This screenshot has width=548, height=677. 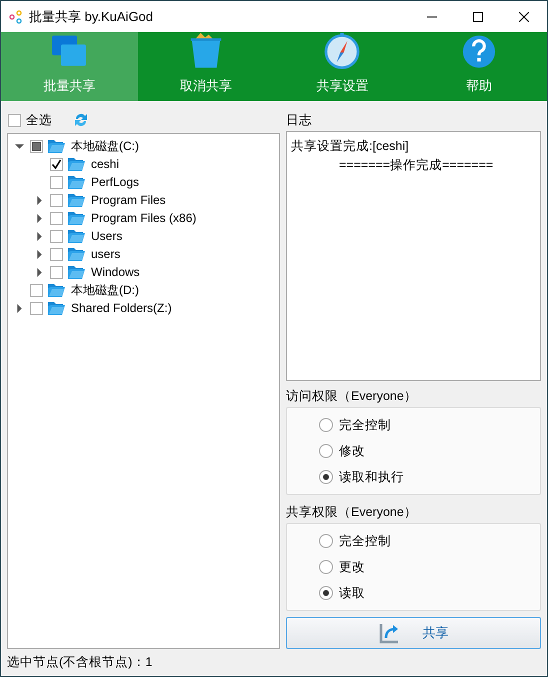 What do you see at coordinates (352, 396) in the screenshot?
I see `group-title: 访问权限（Everyone）` at bounding box center [352, 396].